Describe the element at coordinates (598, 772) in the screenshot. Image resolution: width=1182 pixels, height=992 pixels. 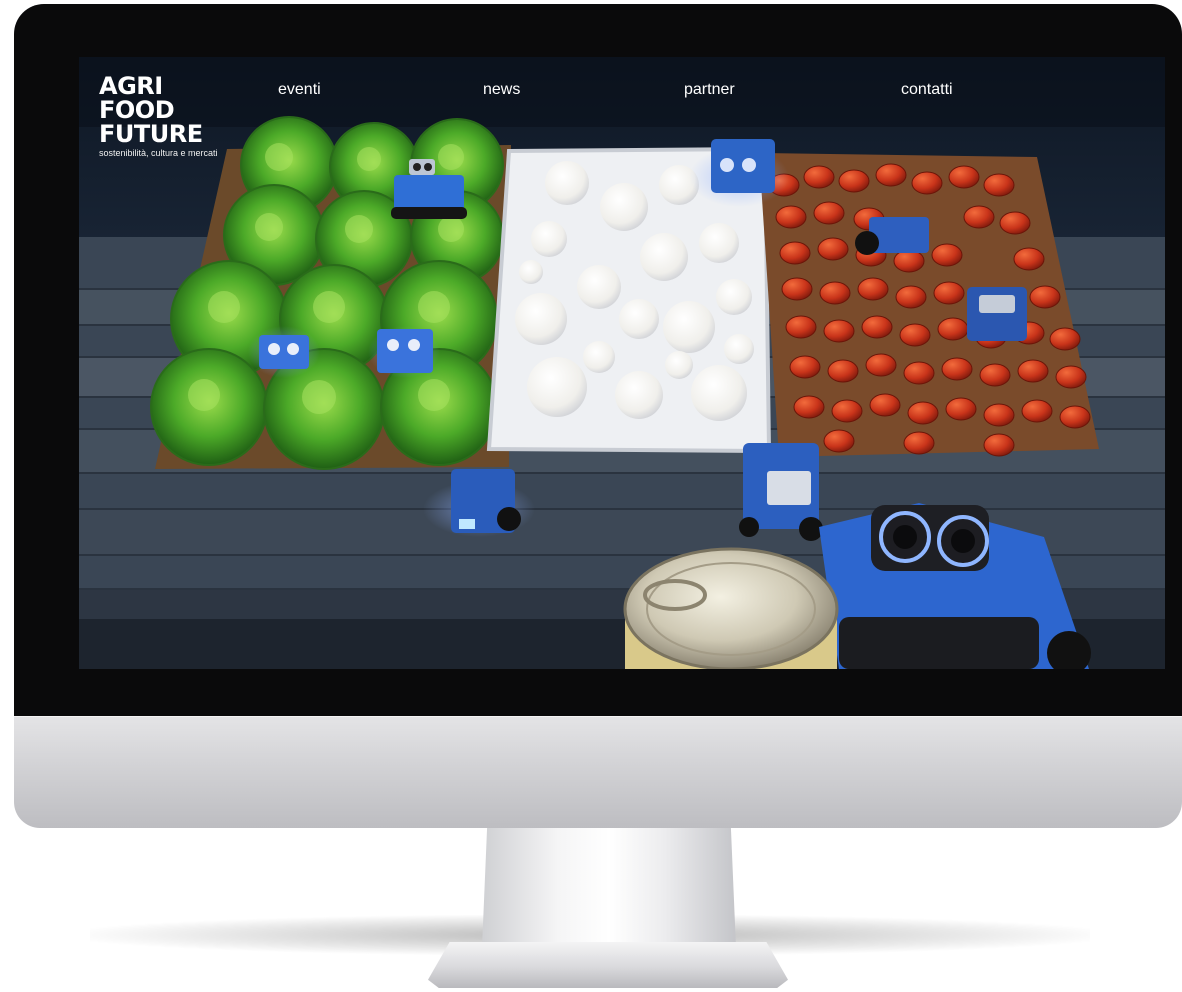
I see `monitor-chin` at that location.